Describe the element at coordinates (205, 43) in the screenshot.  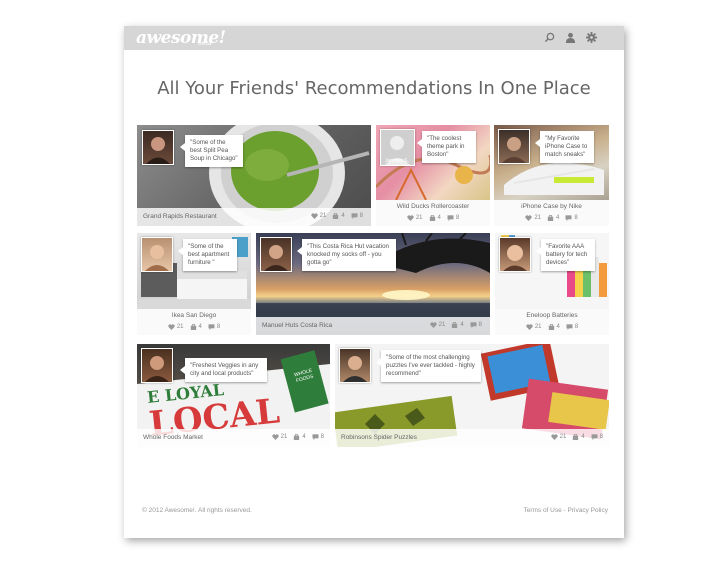
I see `beta-label: beta` at that location.